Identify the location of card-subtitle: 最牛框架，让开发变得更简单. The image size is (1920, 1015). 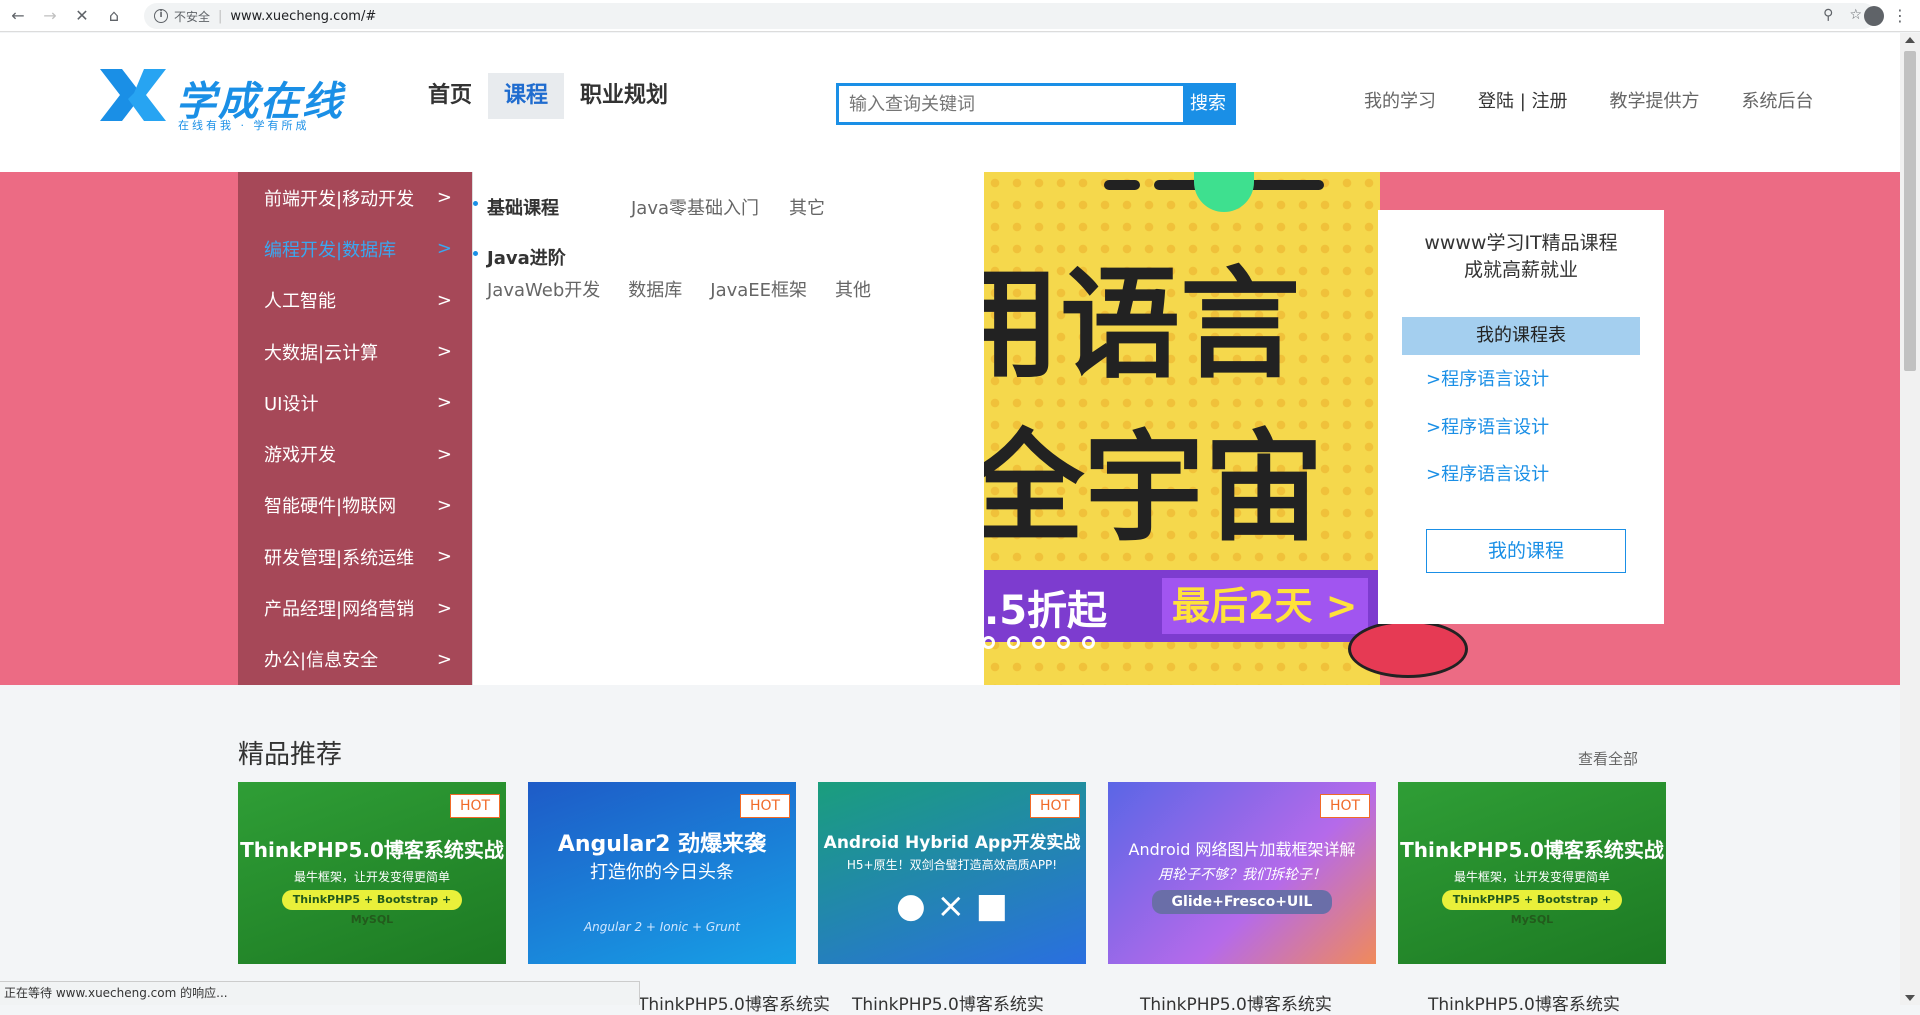
(371, 877).